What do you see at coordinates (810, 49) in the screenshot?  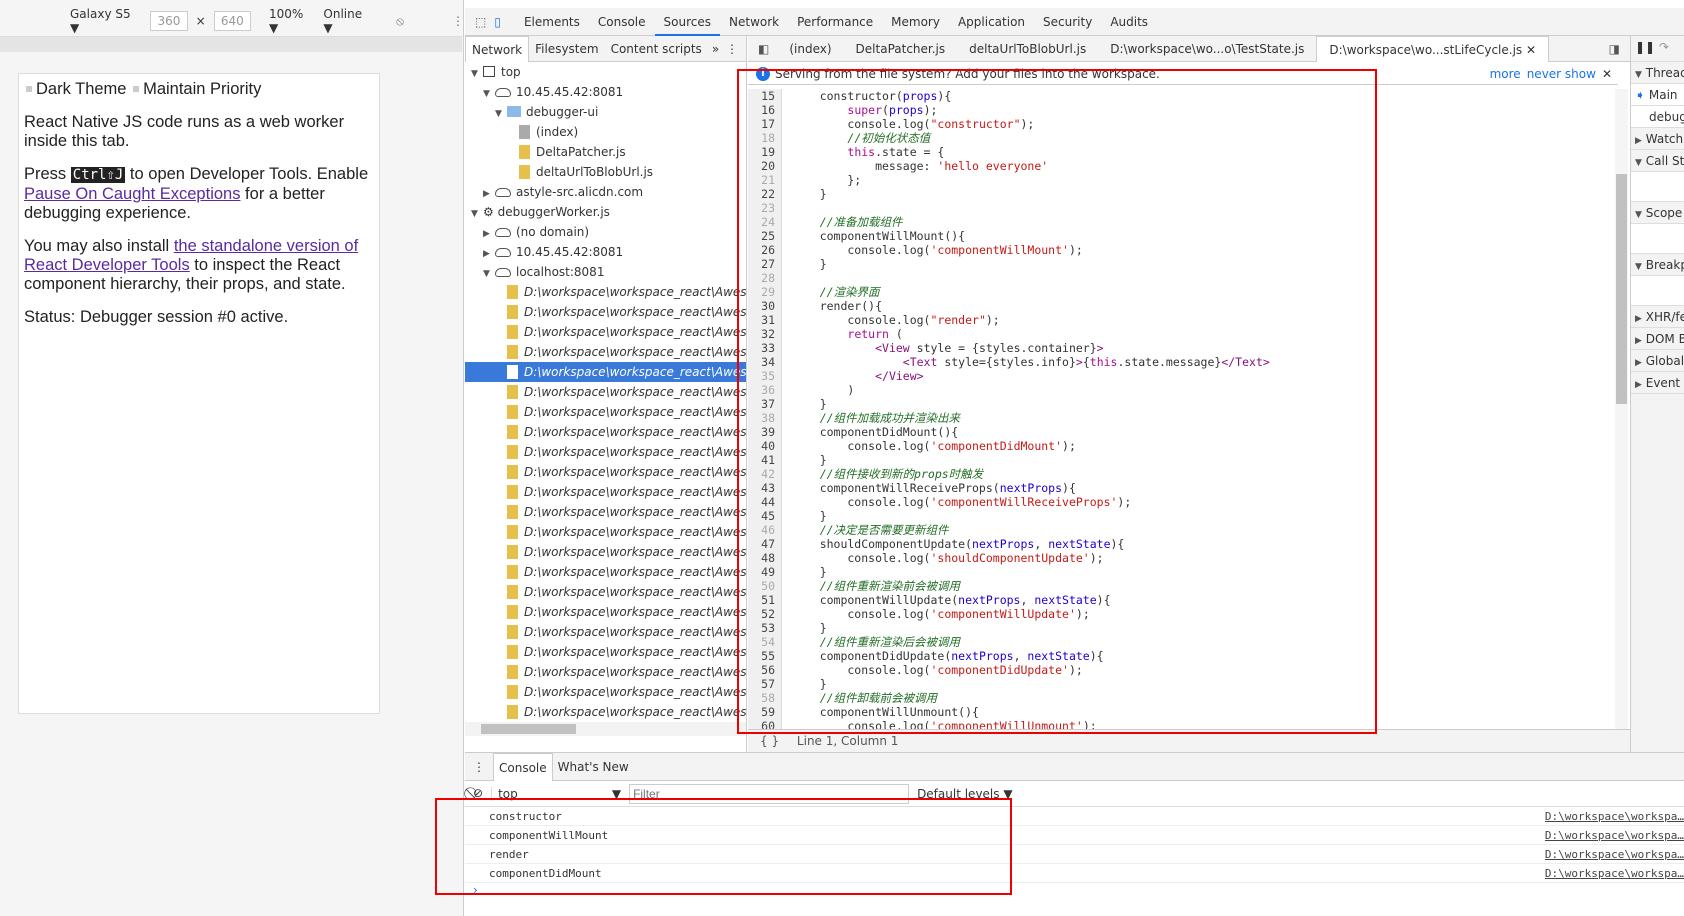 I see `editor-tab: (index)` at bounding box center [810, 49].